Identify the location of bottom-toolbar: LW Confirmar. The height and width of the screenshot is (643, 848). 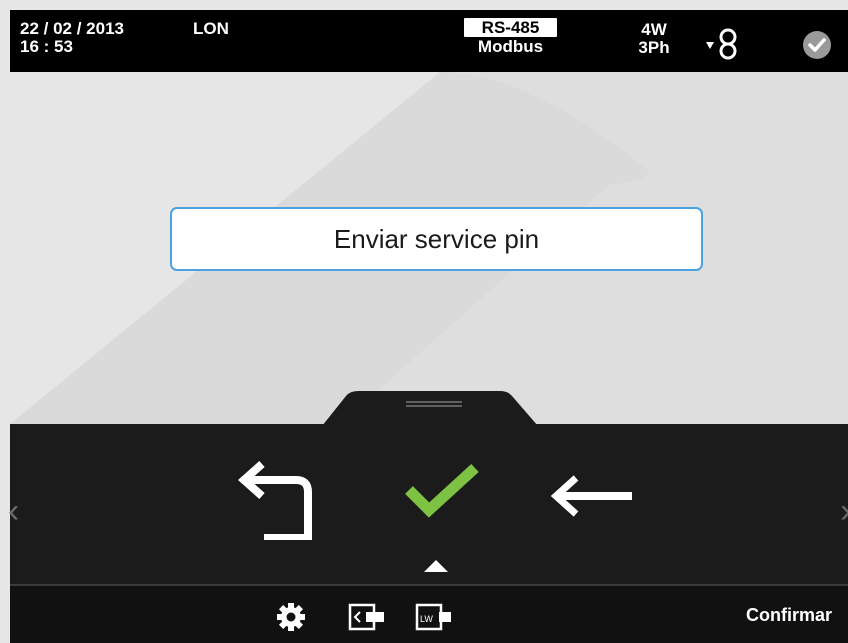
(429, 614).